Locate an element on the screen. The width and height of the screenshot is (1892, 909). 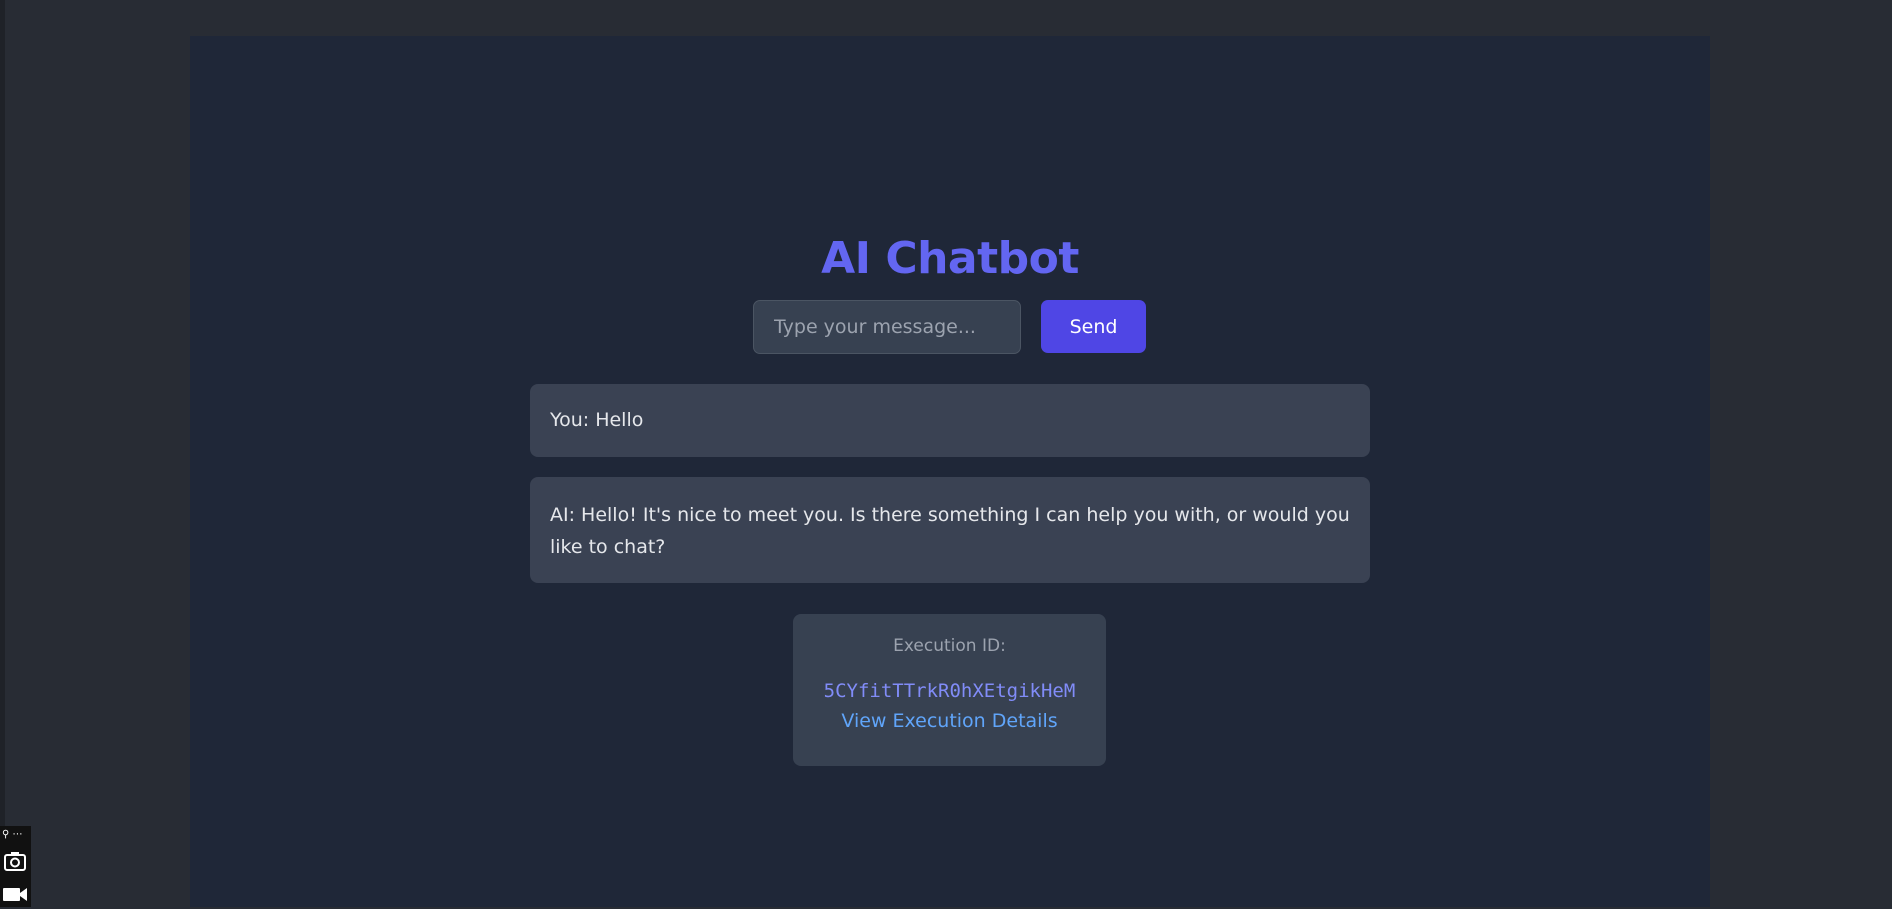
message-composer: Send is located at coordinates (949, 327).